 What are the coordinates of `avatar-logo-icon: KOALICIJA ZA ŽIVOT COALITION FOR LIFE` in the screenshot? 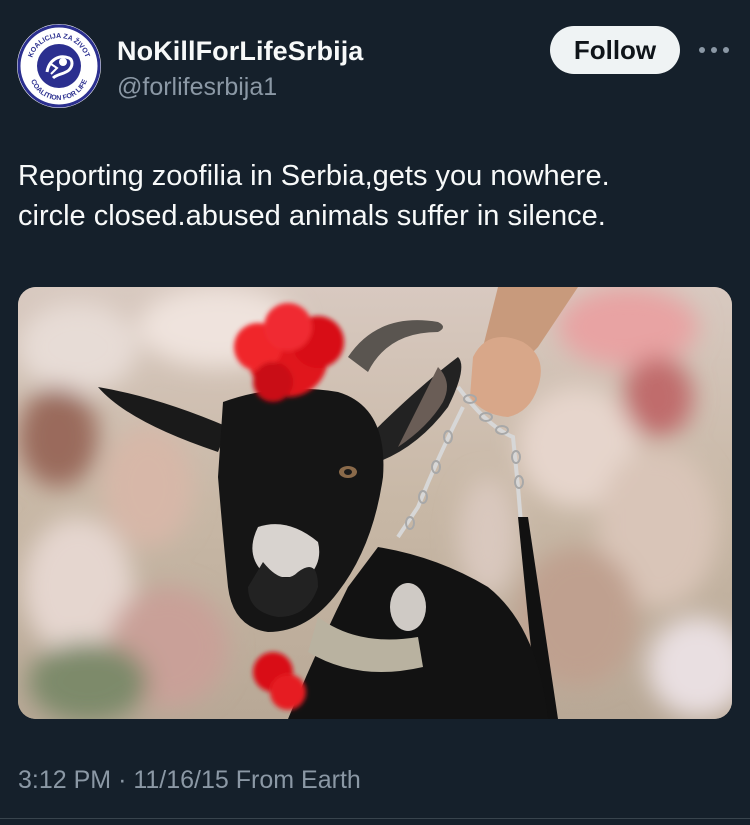 It's located at (59, 66).